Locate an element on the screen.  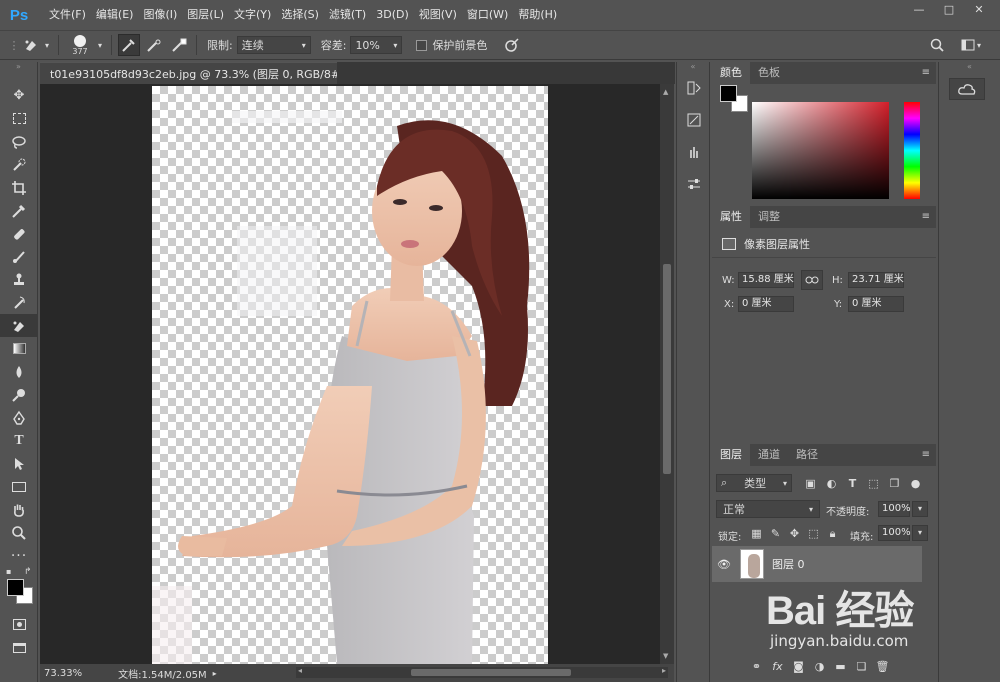
fx-icon: fx is located at coordinates (777, 666).